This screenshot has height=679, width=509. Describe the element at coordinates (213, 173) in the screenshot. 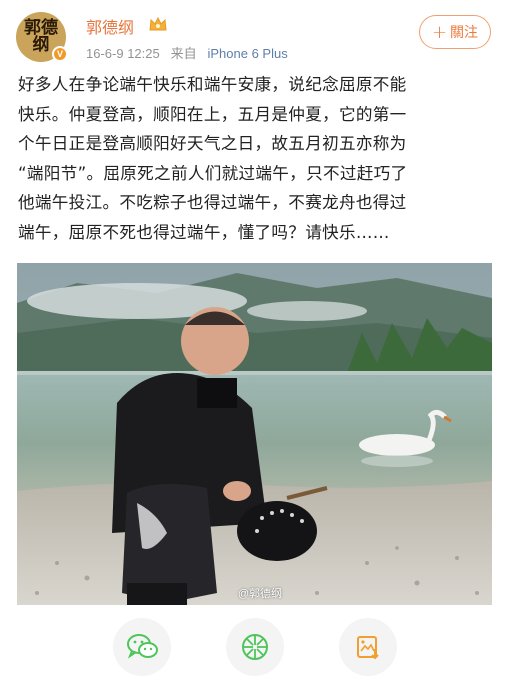

I see `post-text-line: “端阳节”。屈原死之前人们就过端午，只不过赶巧了` at that location.